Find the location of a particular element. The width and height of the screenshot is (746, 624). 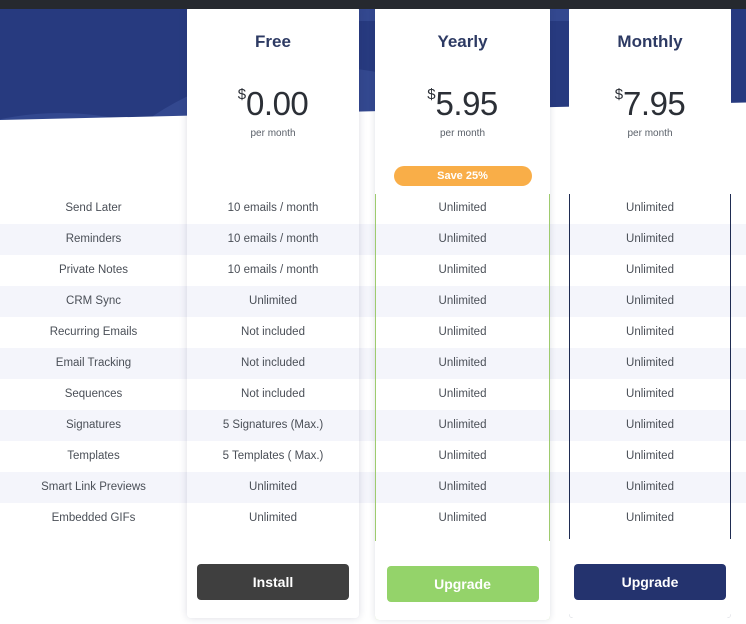

feature-label: Sequences is located at coordinates (93, 394).